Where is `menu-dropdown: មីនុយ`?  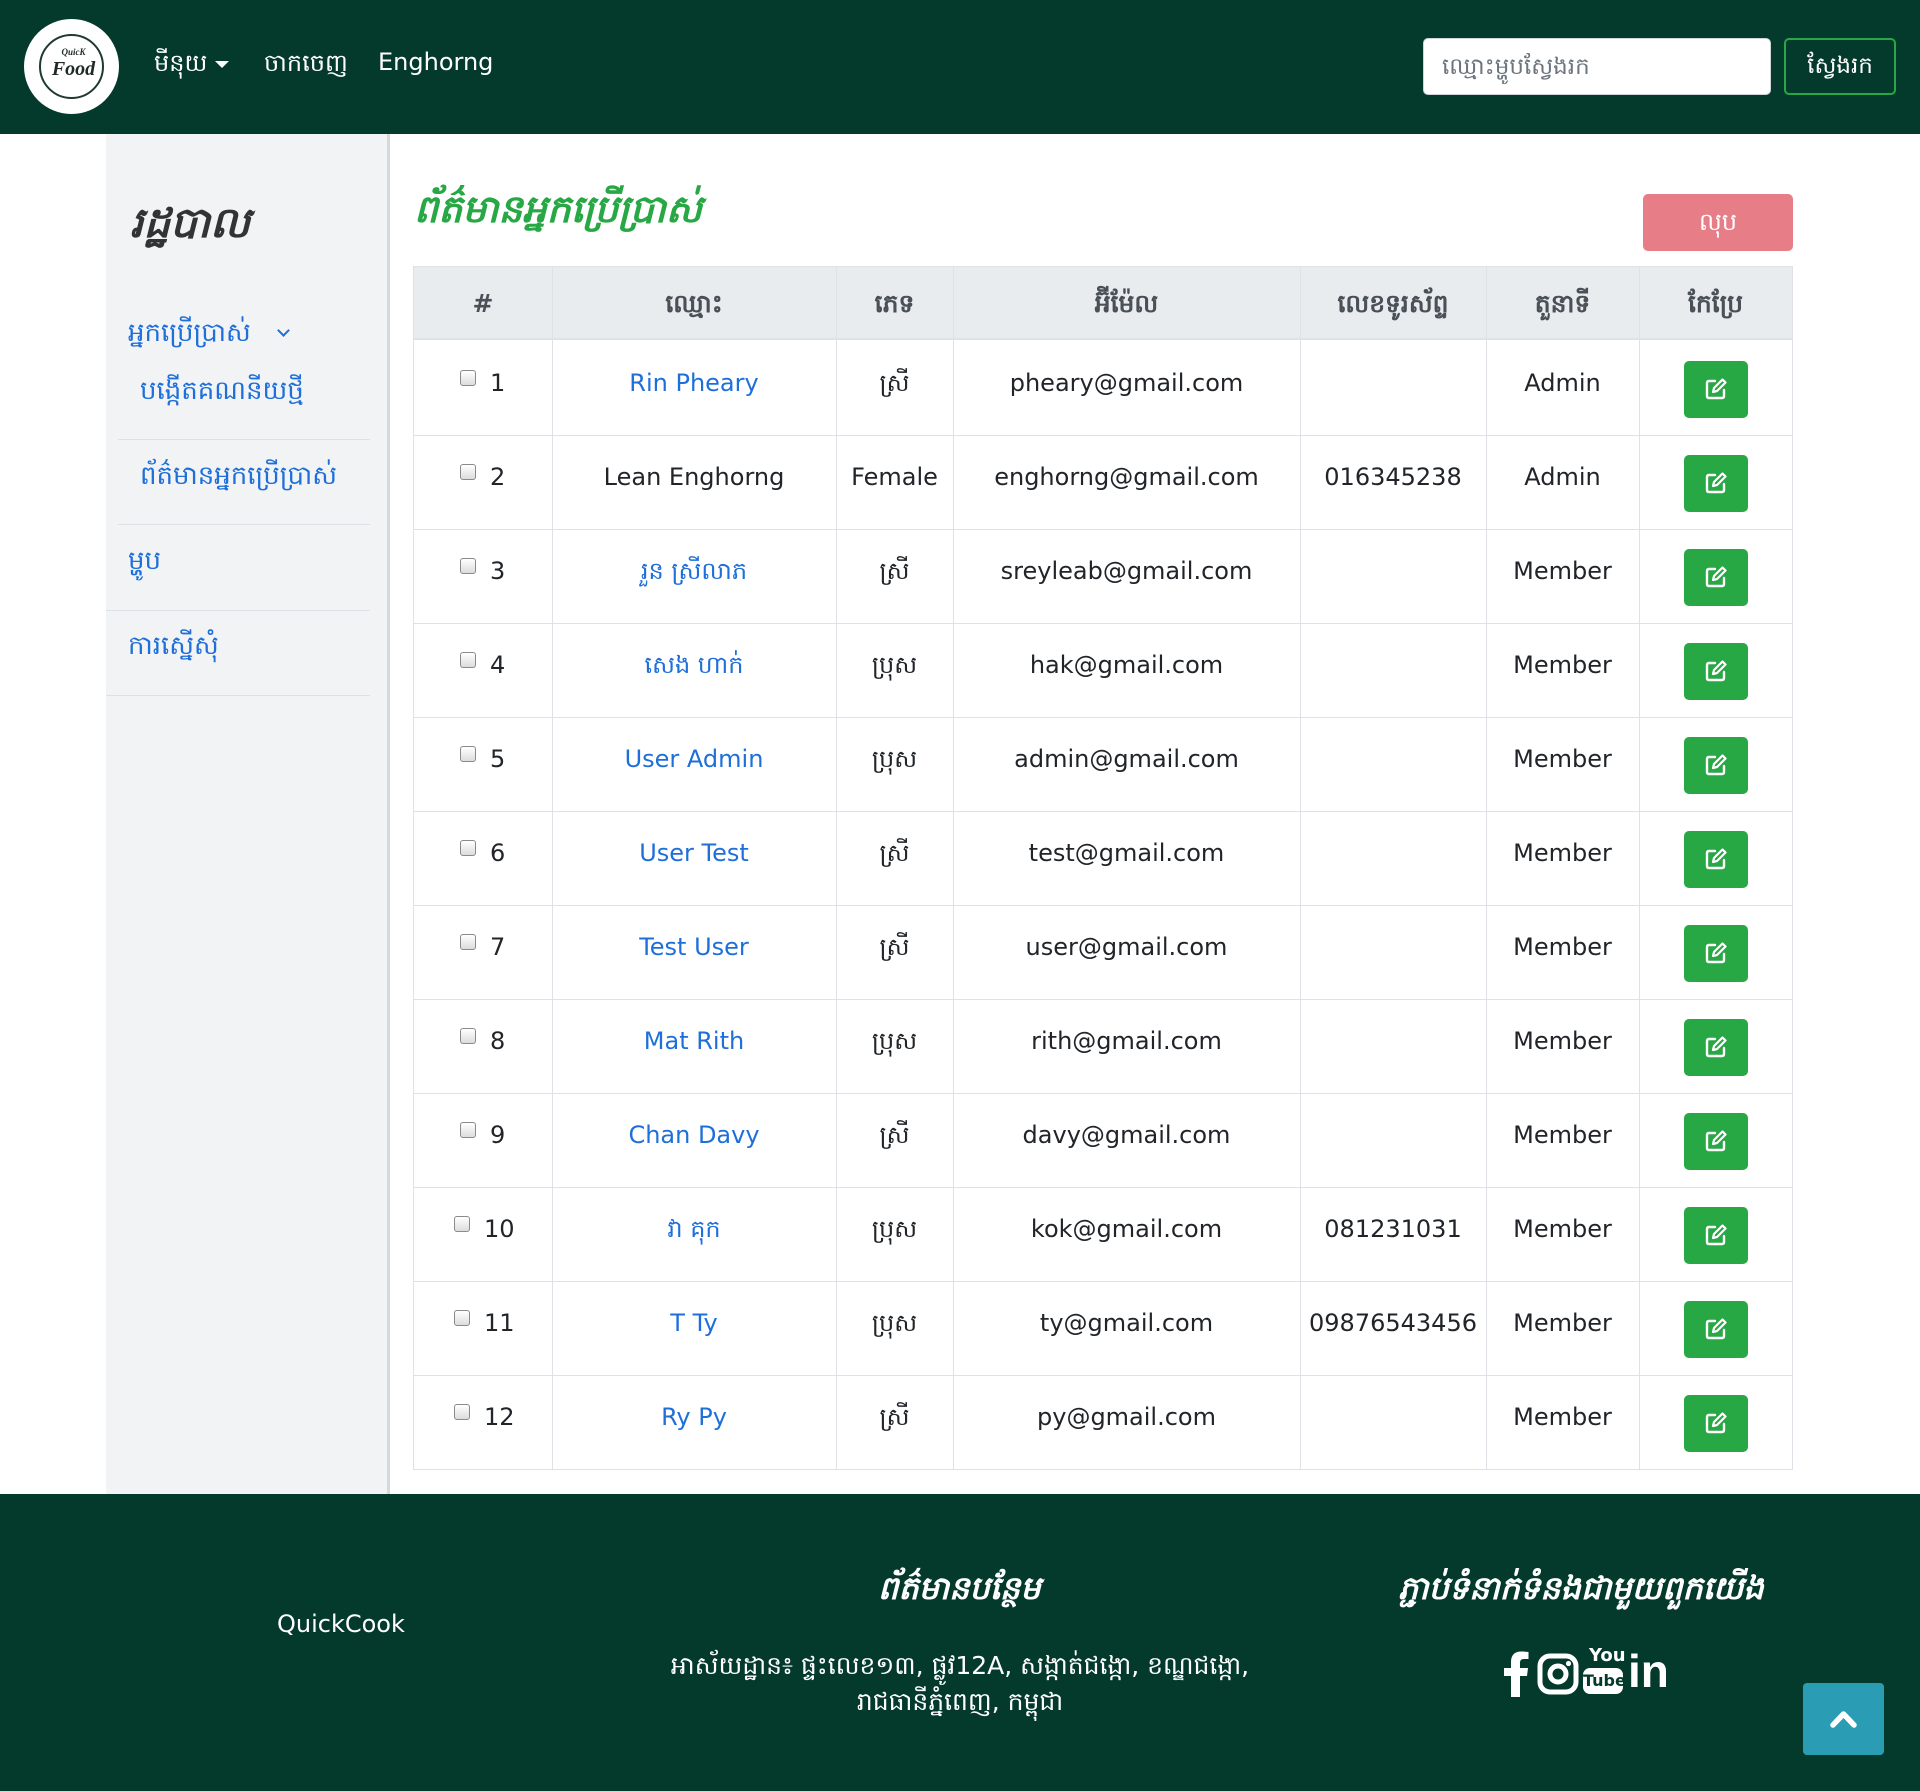
menu-dropdown: មីនុយ is located at coordinates (192, 65).